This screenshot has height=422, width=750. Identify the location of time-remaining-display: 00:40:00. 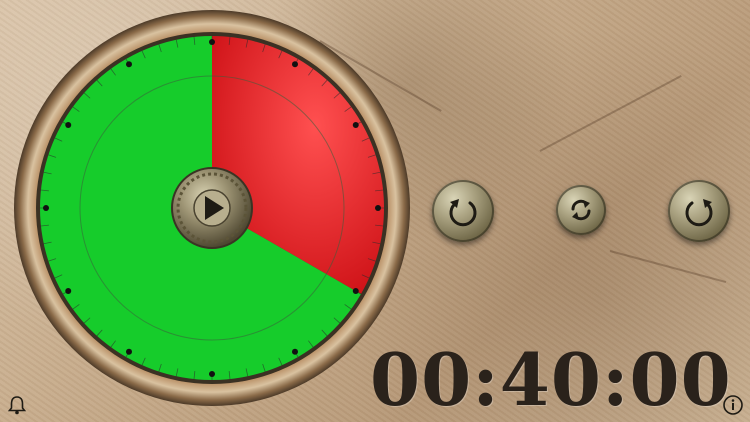
(551, 379).